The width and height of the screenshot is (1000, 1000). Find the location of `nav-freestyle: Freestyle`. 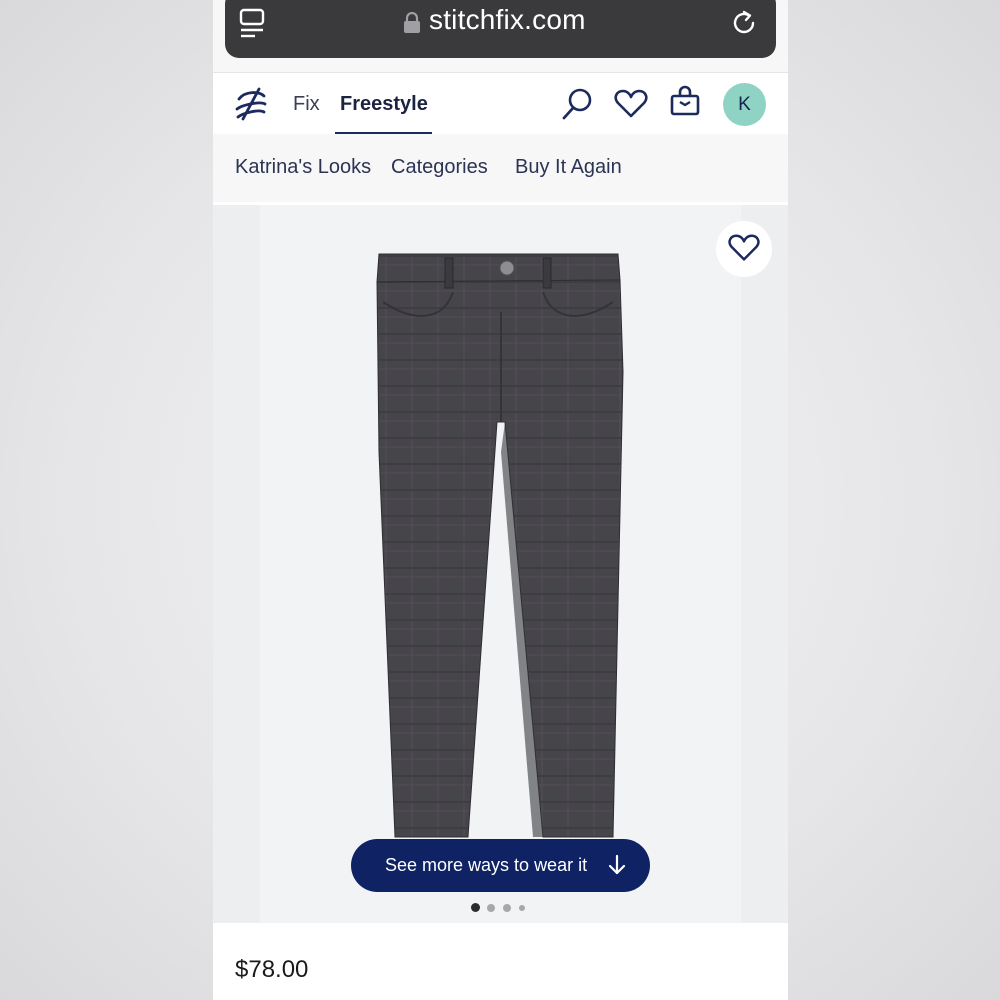

nav-freestyle: Freestyle is located at coordinates (384, 104).